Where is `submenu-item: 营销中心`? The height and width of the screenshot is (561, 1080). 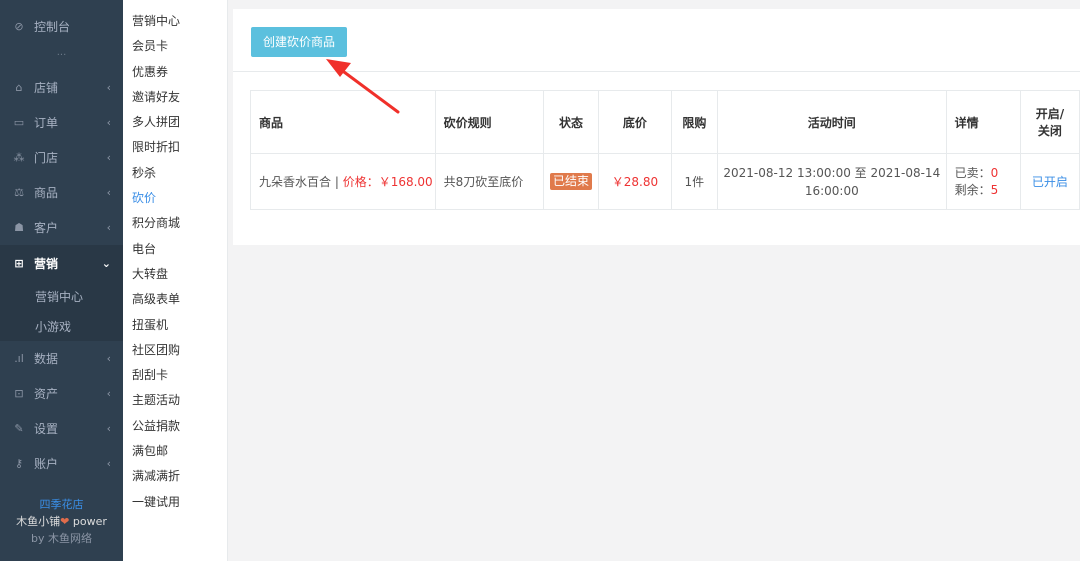
submenu-item: 营销中心 is located at coordinates (175, 21).